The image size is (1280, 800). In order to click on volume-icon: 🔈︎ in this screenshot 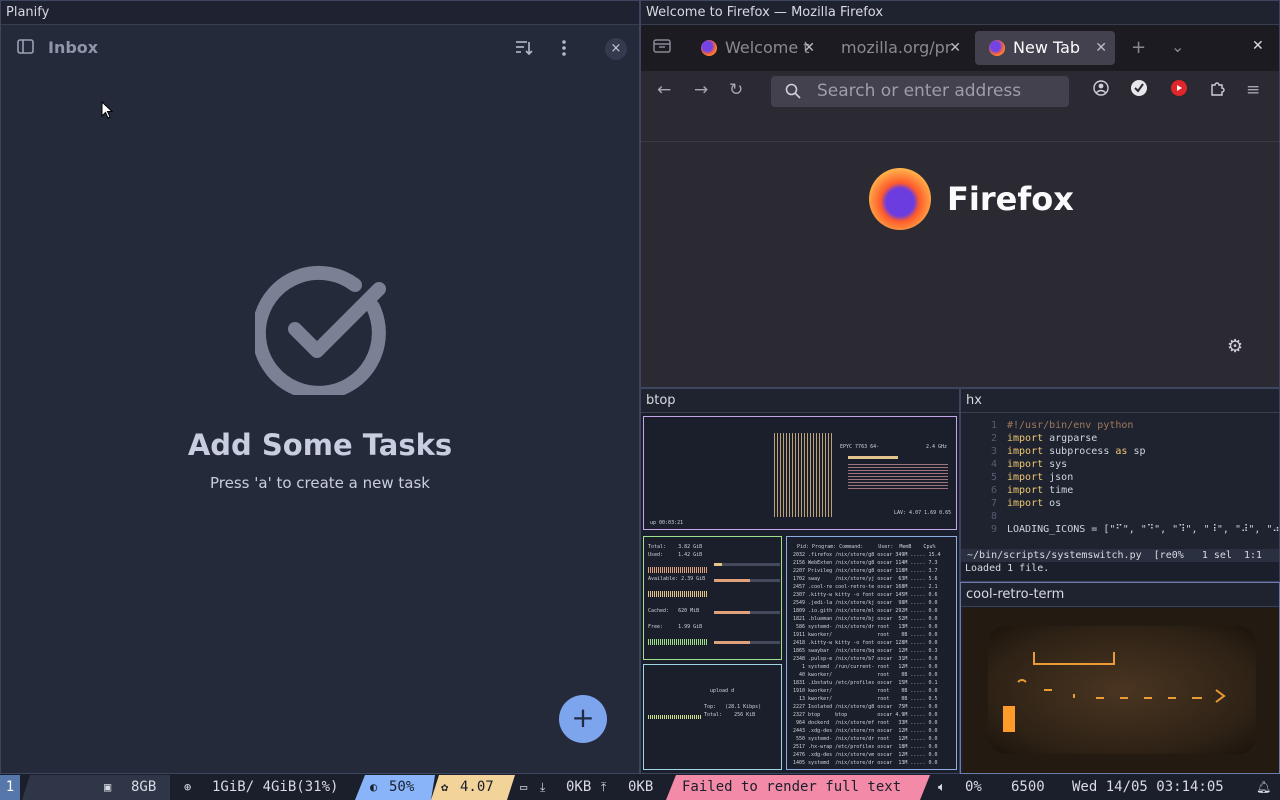, I will do `click(942, 787)`.